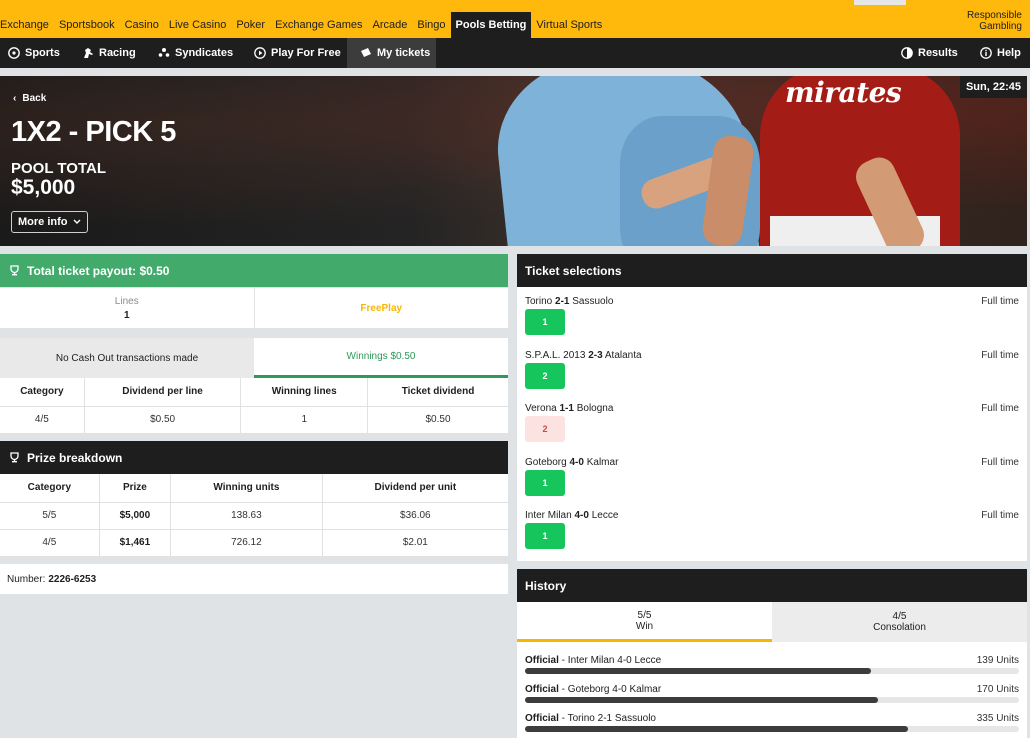  Describe the element at coordinates (590, 718) in the screenshot. I see `history-text: Official - Torino 2-1 Sassuolo` at that location.